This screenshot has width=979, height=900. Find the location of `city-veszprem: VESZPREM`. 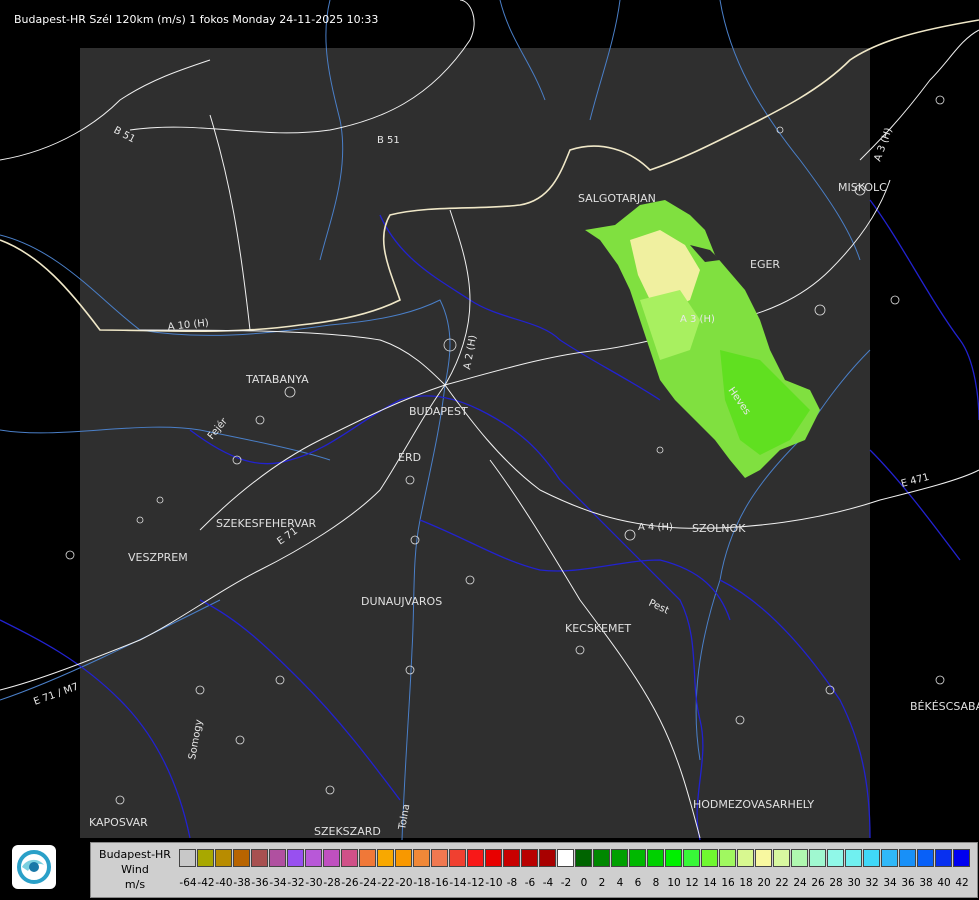

city-veszprem: VESZPREM is located at coordinates (158, 557).